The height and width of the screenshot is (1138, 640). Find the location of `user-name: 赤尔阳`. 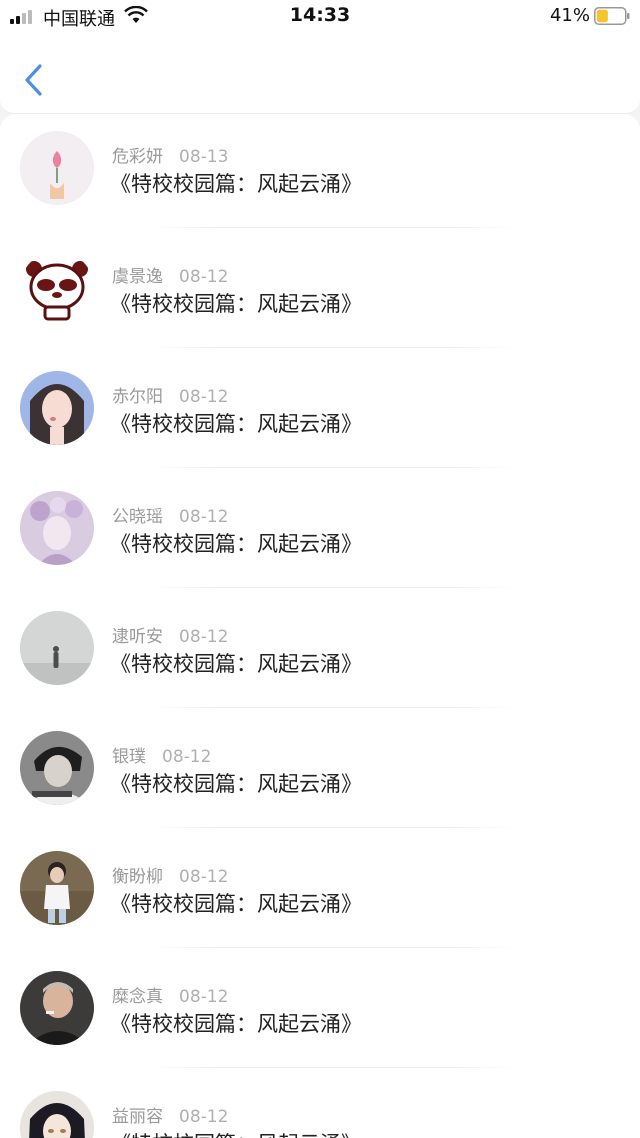

user-name: 赤尔阳 is located at coordinates (137, 397).